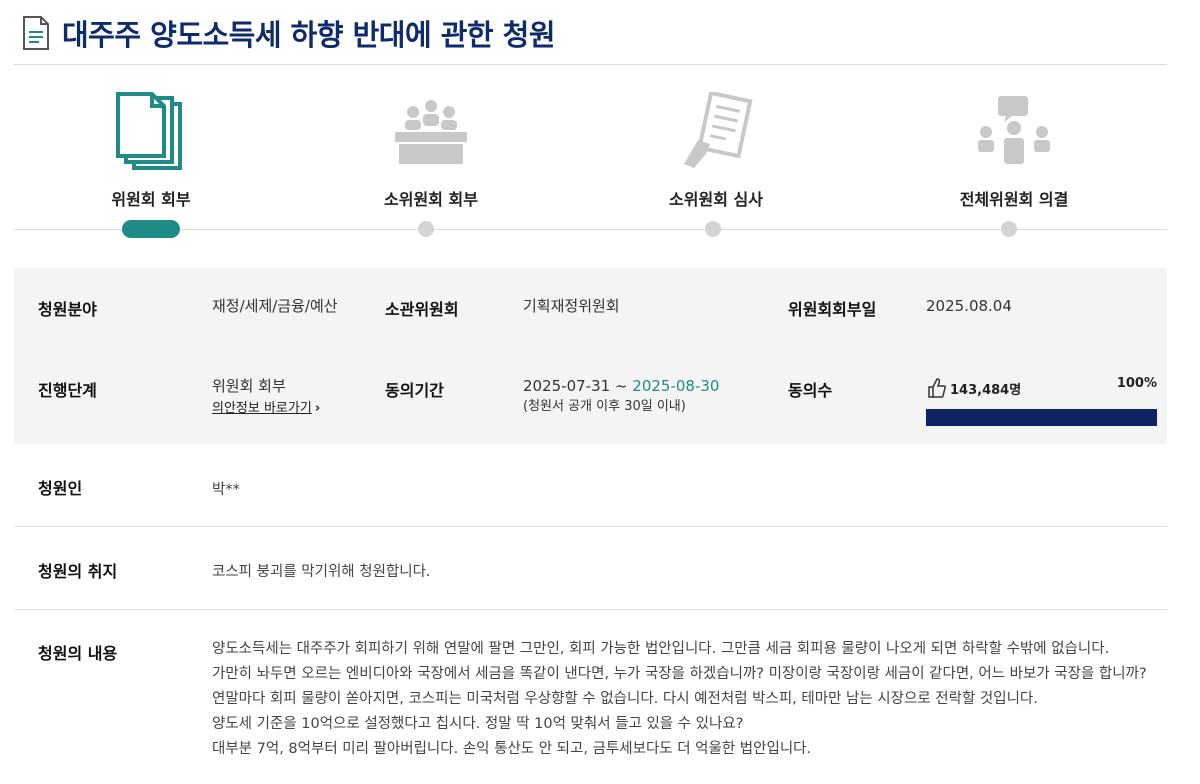 This screenshot has height=784, width=1200. What do you see at coordinates (567, 386) in the screenshot?
I see `period-start: 2025-07-31` at bounding box center [567, 386].